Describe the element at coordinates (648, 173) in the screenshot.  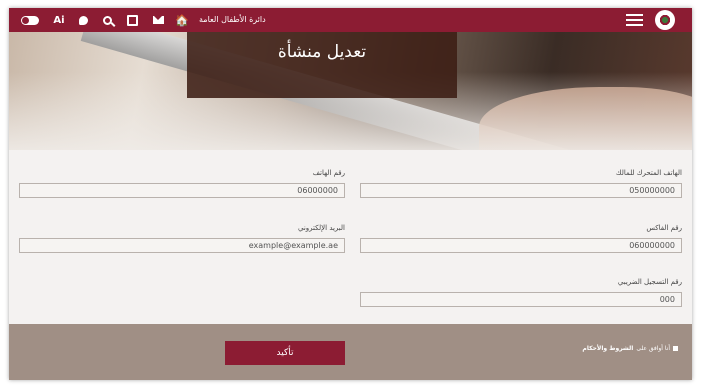
I see `mobile-label: الهاتف المتحرك للمالك` at that location.